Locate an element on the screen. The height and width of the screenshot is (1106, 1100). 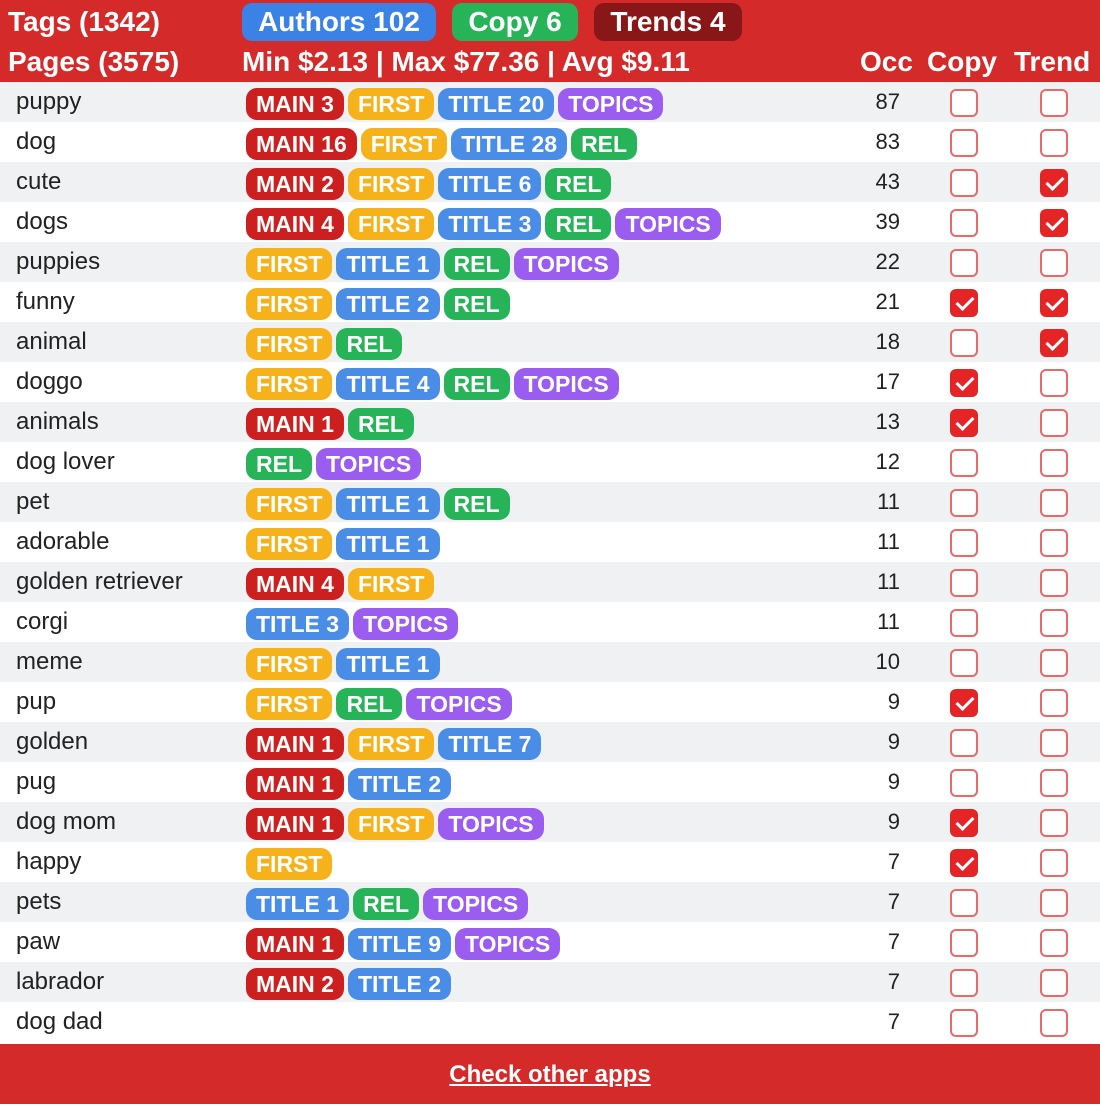
occurrence-count: 7 is located at coordinates (893, 861).